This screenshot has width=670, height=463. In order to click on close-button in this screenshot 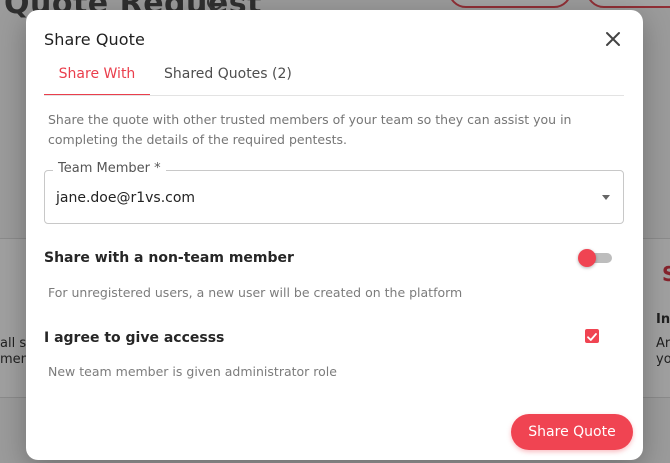, I will do `click(613, 39)`.